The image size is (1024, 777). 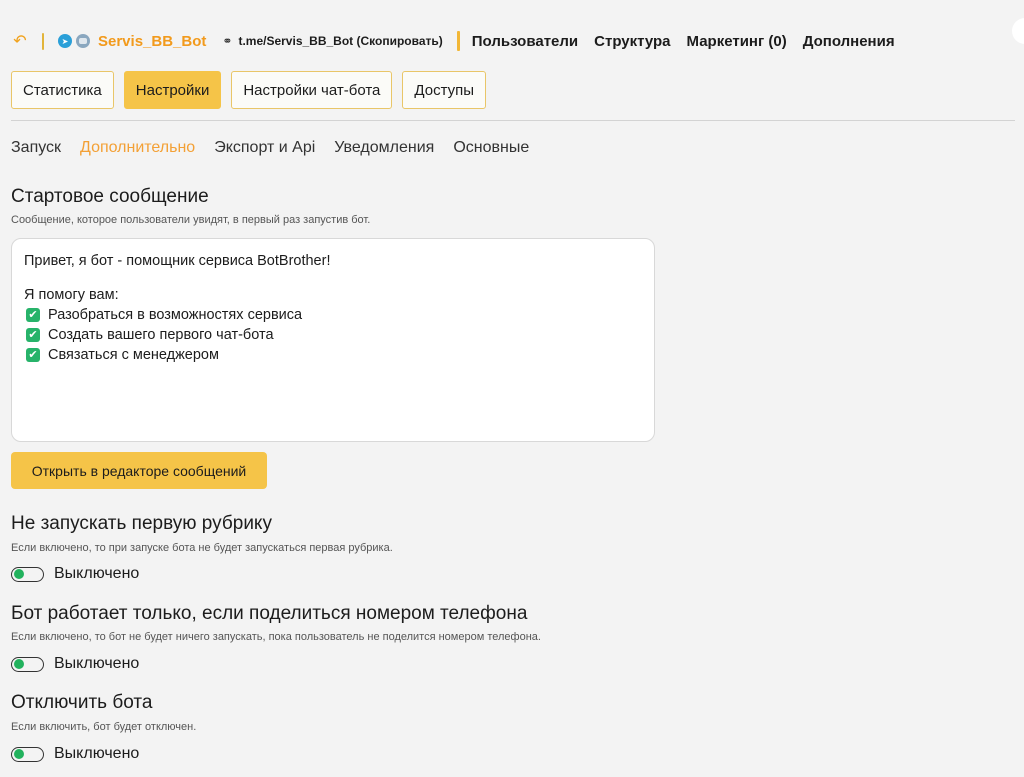 What do you see at coordinates (333, 355) in the screenshot?
I see `checklist-item: ✔ Связаться с менеджером` at bounding box center [333, 355].